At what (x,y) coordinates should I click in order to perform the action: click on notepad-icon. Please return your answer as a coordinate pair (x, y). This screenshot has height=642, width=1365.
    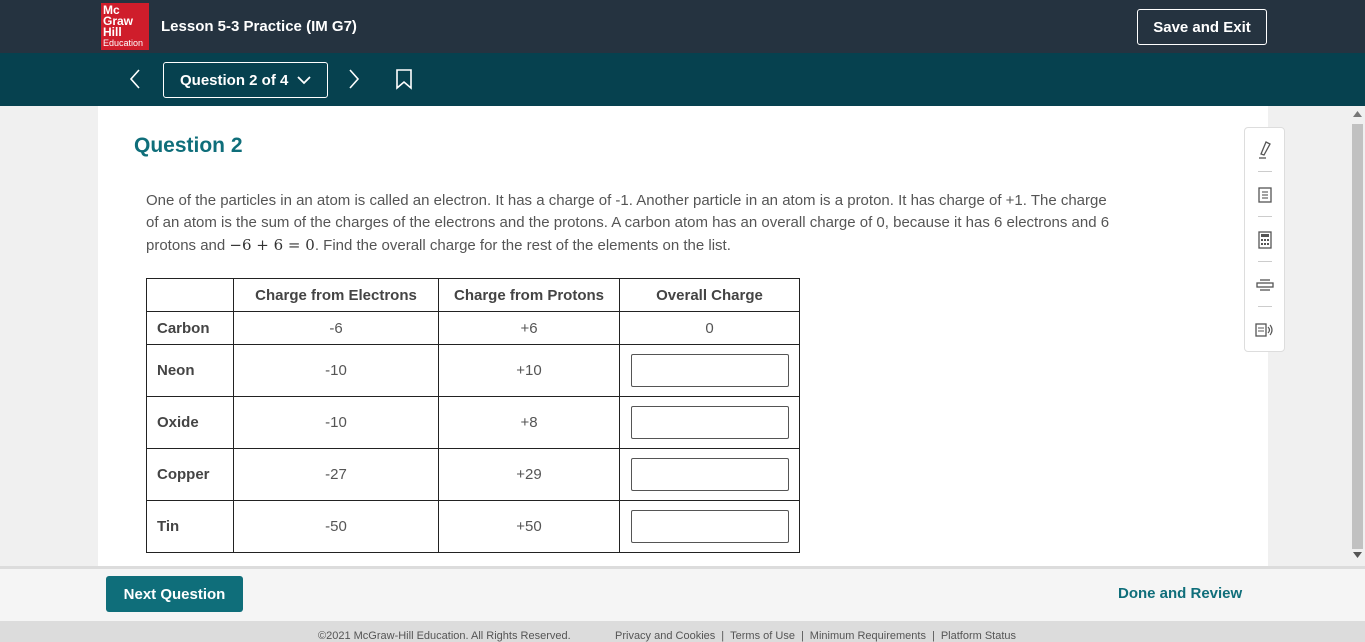
    Looking at the image, I should click on (1265, 195).